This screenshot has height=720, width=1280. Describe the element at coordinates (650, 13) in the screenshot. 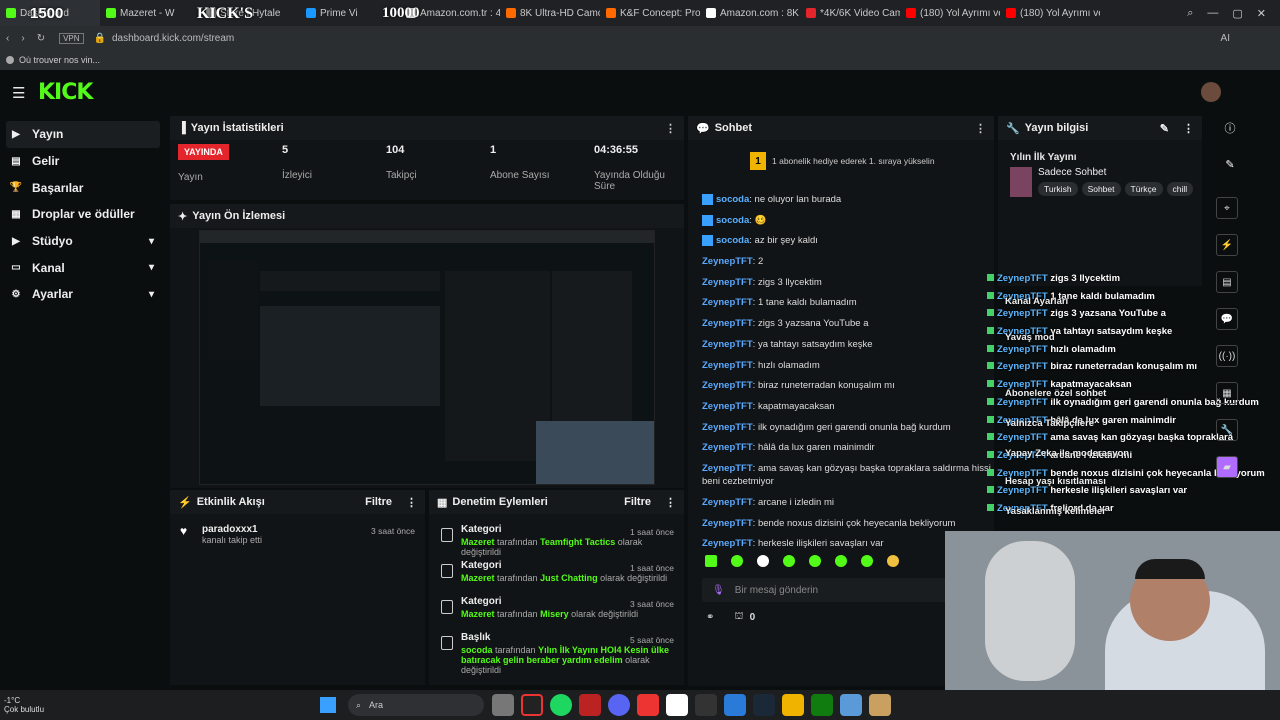

I see `browser-tab: K&F Concept: Prof` at that location.